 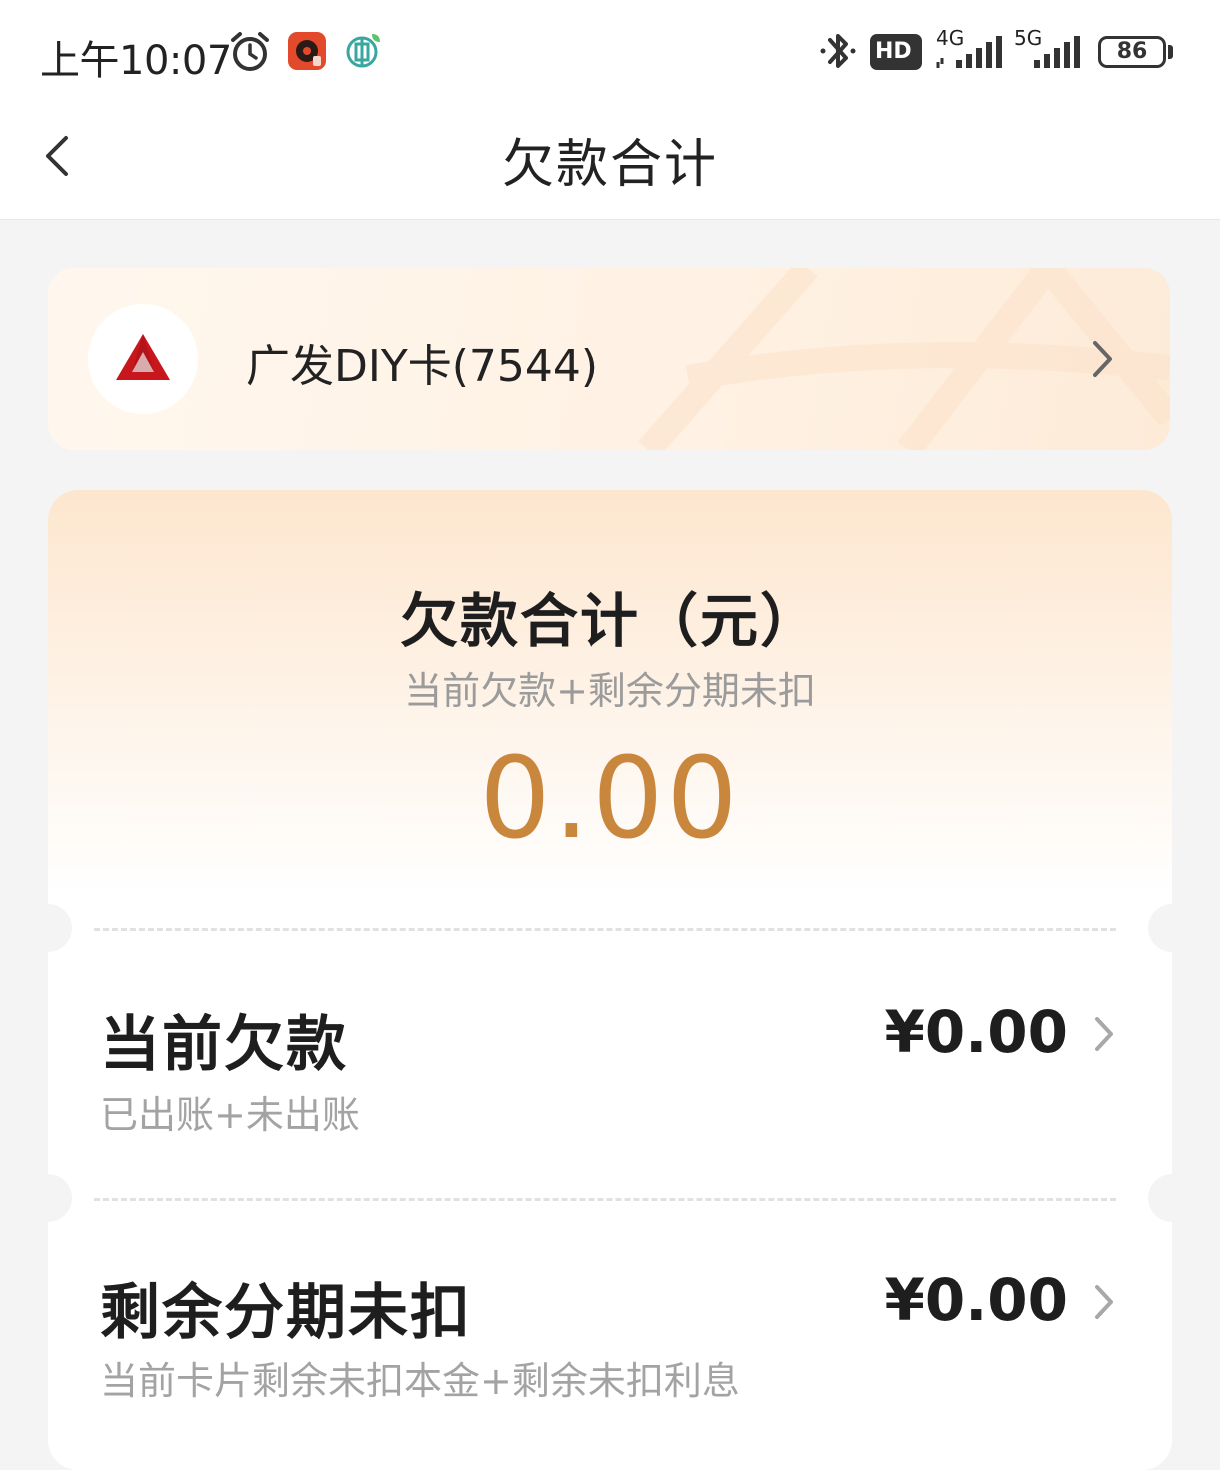 I want to click on remaining-installment-title: 剩余分期未扣, so click(x=286, y=1313).